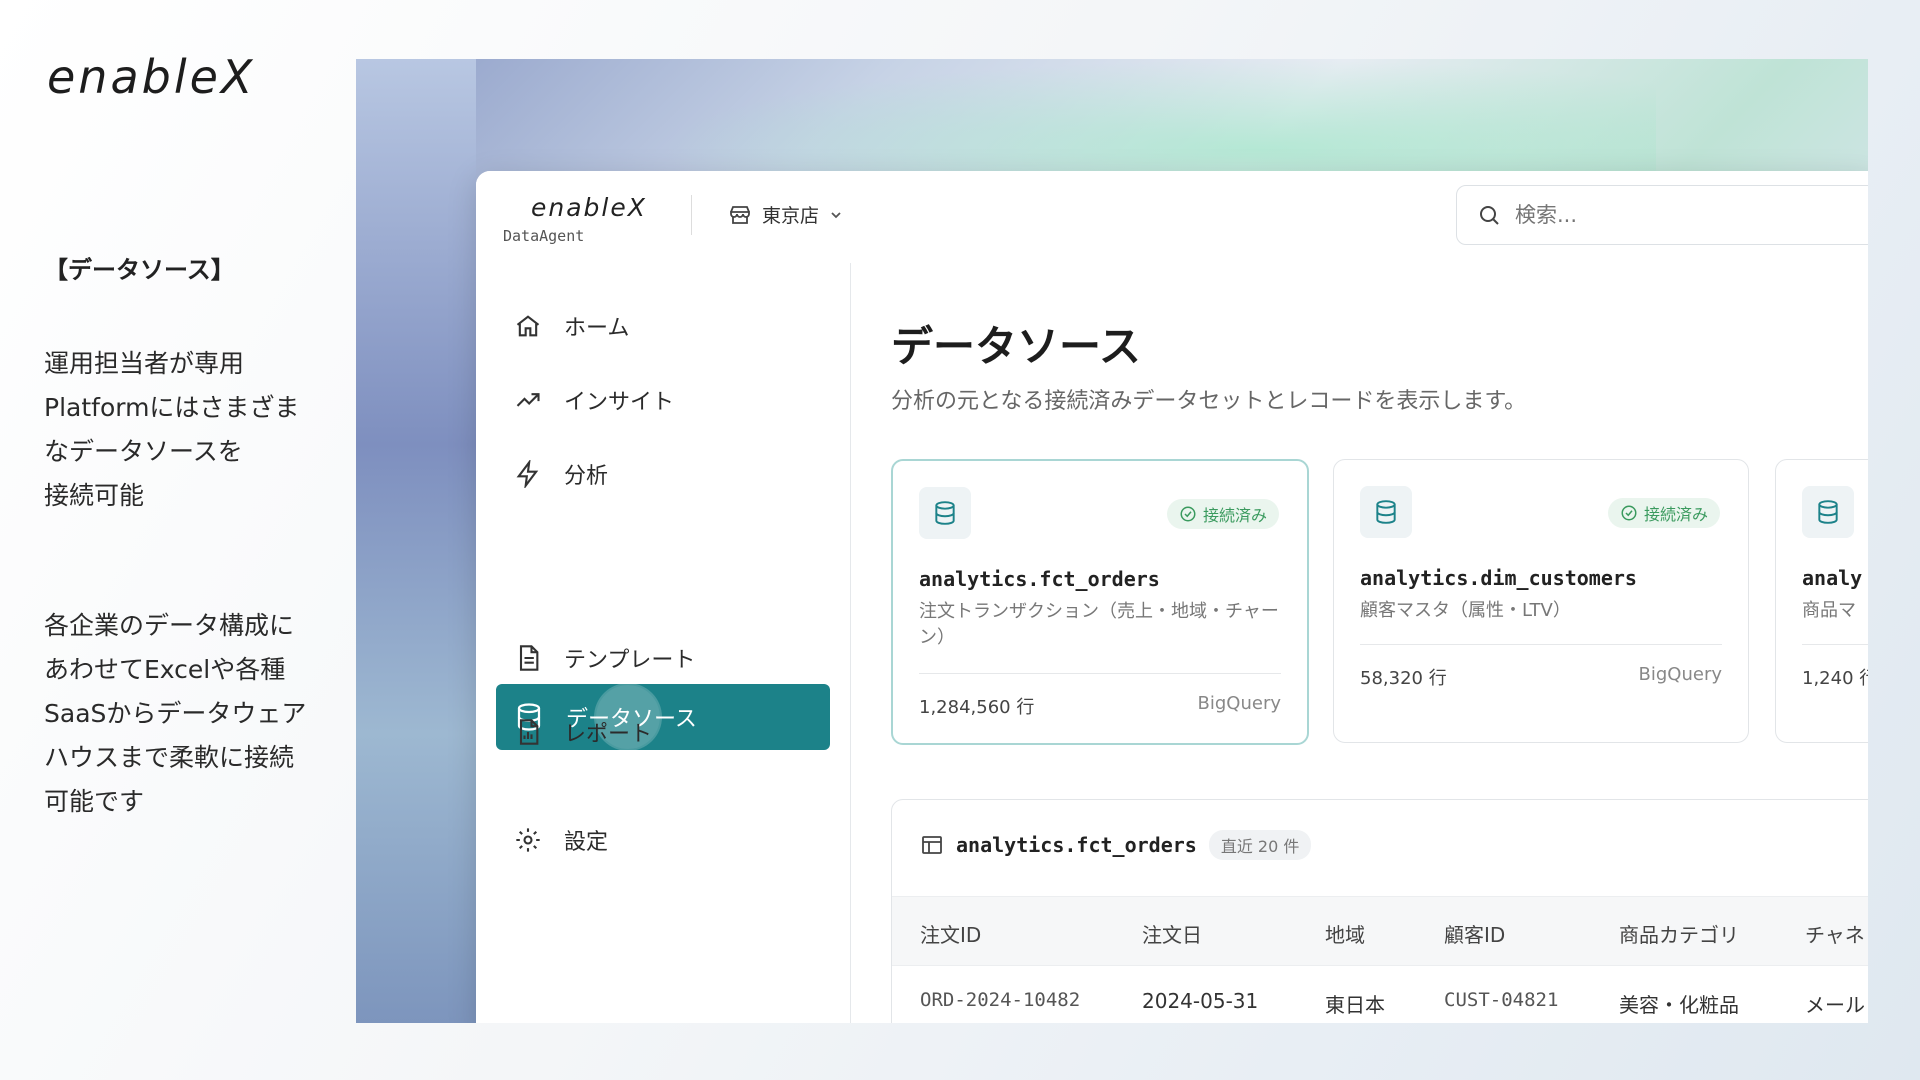  What do you see at coordinates (416, 541) in the screenshot?
I see `frame-background-band` at bounding box center [416, 541].